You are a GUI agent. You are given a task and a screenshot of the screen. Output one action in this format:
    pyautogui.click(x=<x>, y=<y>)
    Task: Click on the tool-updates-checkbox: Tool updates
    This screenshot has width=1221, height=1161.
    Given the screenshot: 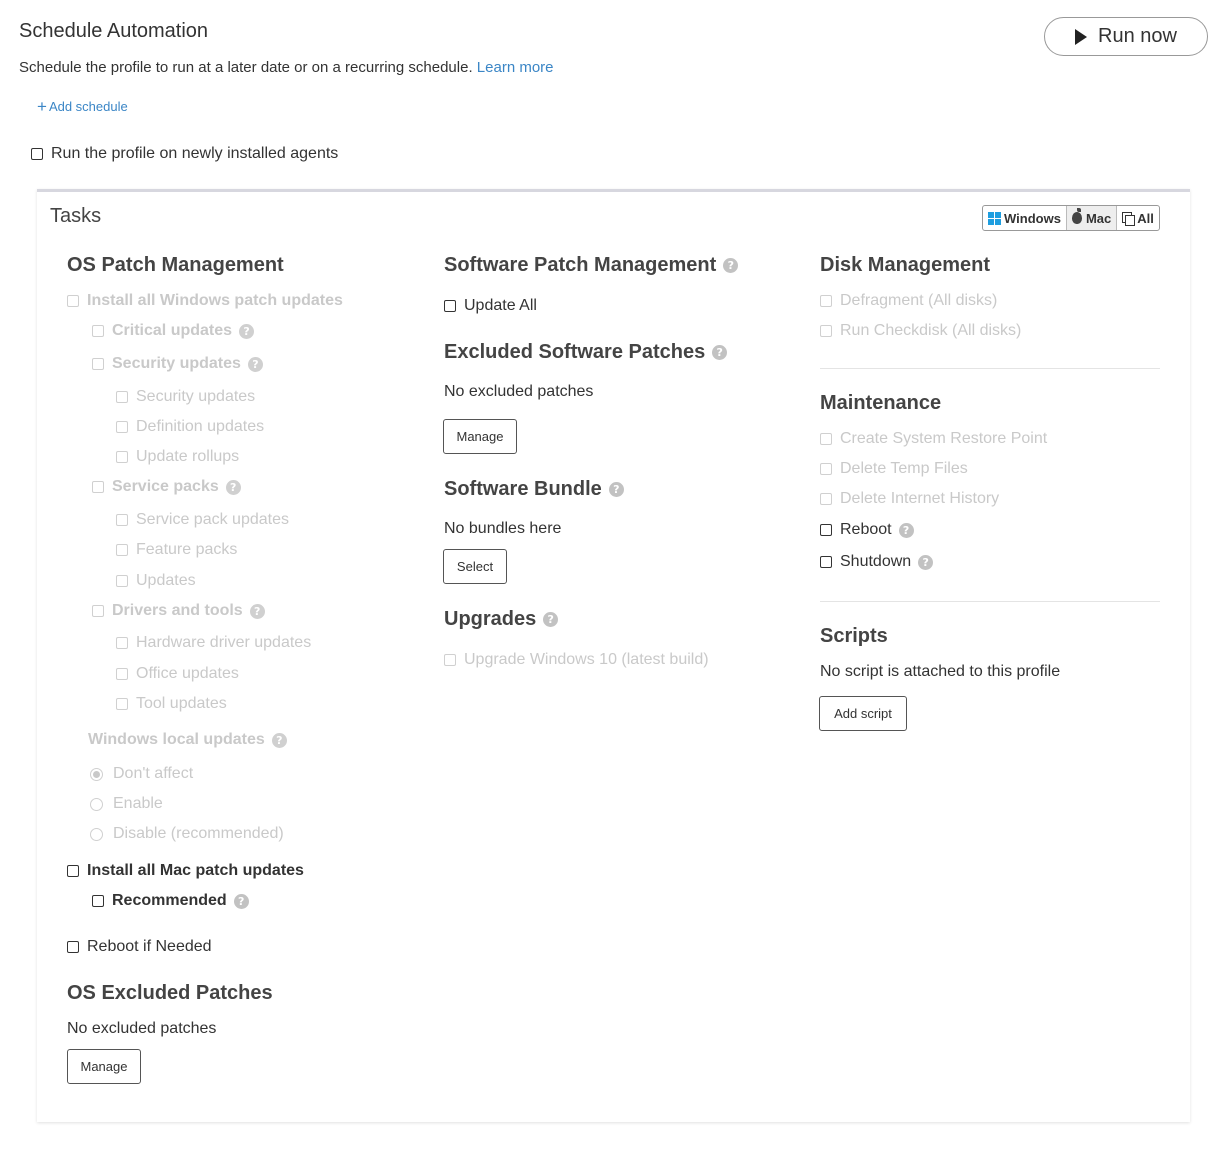 What is the action you would take?
    pyautogui.click(x=171, y=704)
    